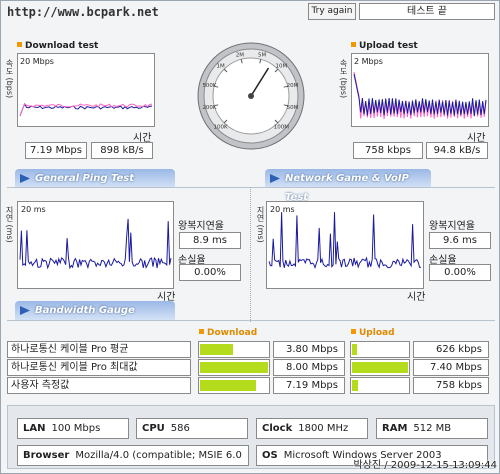 The width and height of the screenshot is (500, 474). What do you see at coordinates (282, 209) in the screenshot?
I see `game-ymax: 20 ms` at bounding box center [282, 209].